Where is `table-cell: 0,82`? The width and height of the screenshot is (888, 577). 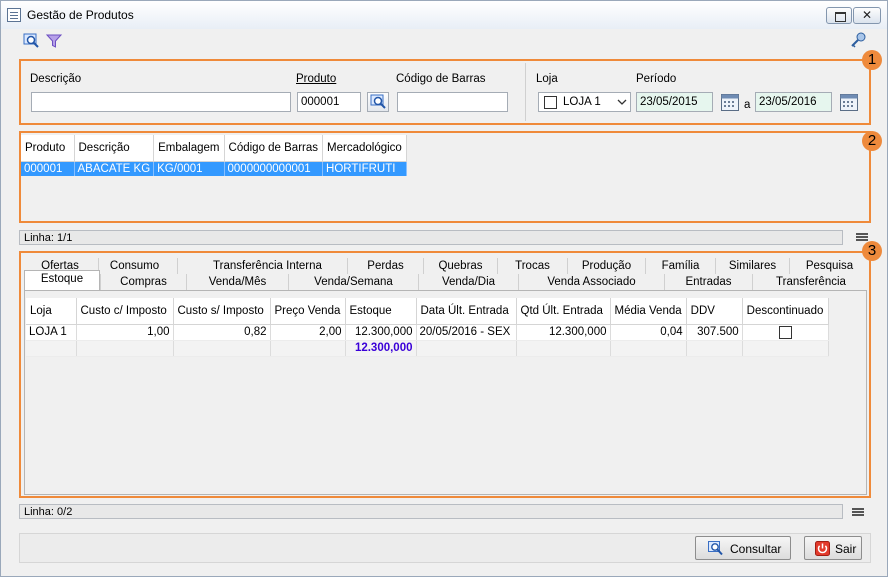
table-cell: 0,82 is located at coordinates (222, 332).